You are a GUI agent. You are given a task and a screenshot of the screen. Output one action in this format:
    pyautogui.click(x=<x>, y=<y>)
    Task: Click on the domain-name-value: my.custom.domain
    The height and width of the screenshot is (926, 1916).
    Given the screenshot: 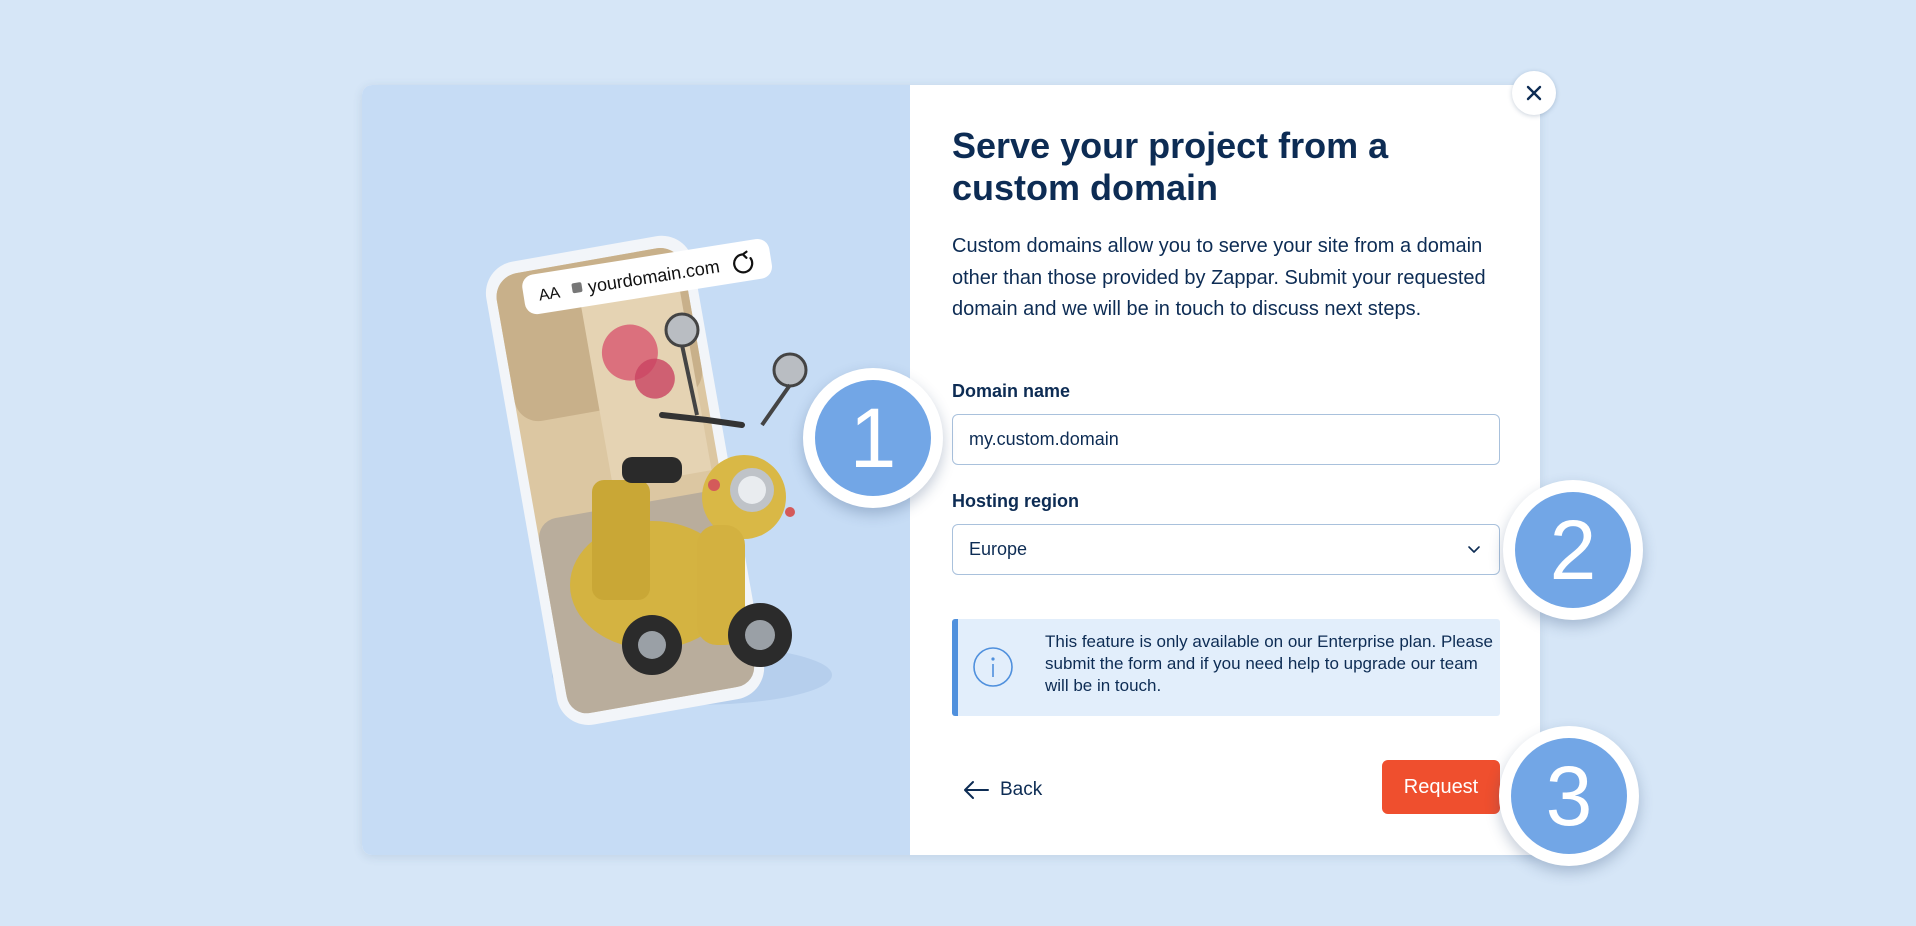 What is the action you would take?
    pyautogui.click(x=1044, y=439)
    